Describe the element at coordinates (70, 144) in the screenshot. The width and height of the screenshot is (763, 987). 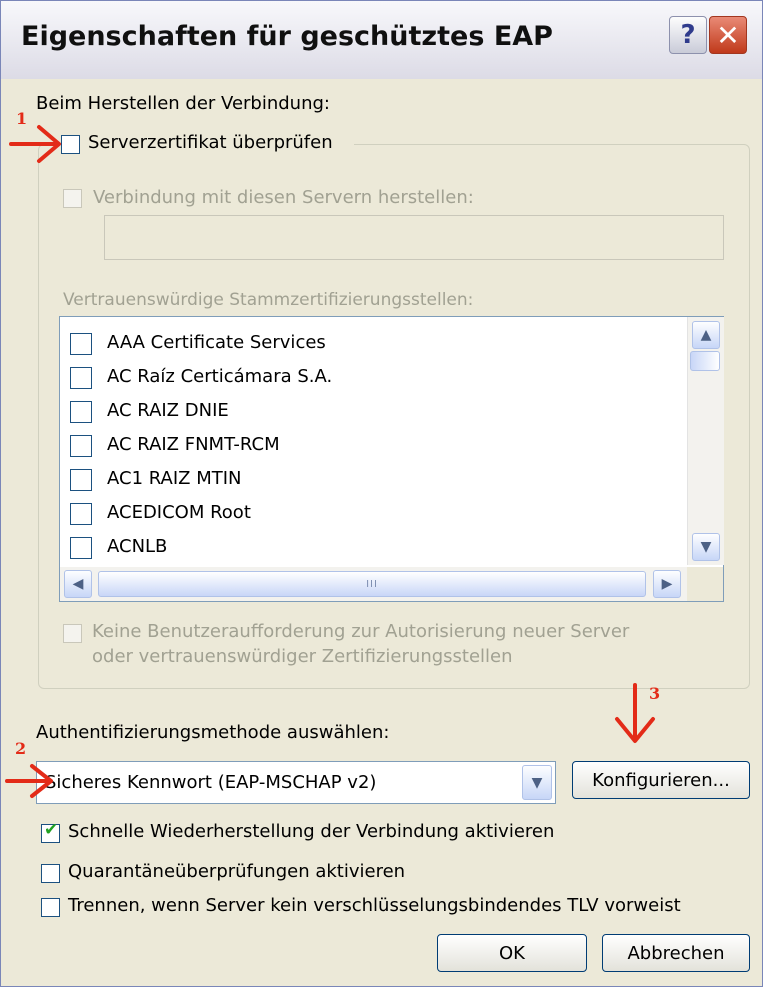
I see `verify-cert-checkbox-box` at that location.